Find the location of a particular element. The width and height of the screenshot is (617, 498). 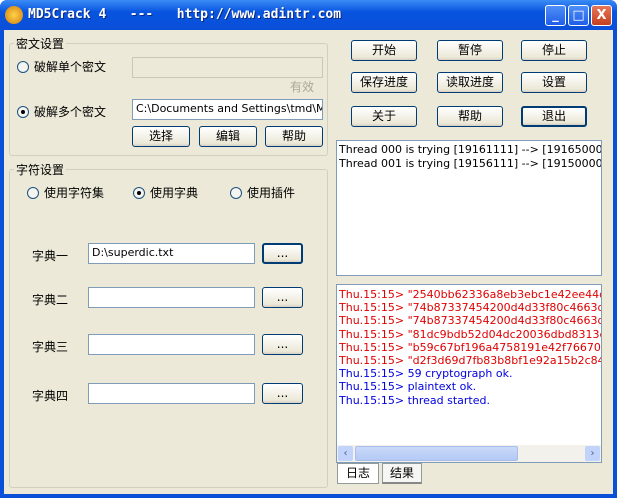

radio-label: 使用字典 is located at coordinates (174, 193).